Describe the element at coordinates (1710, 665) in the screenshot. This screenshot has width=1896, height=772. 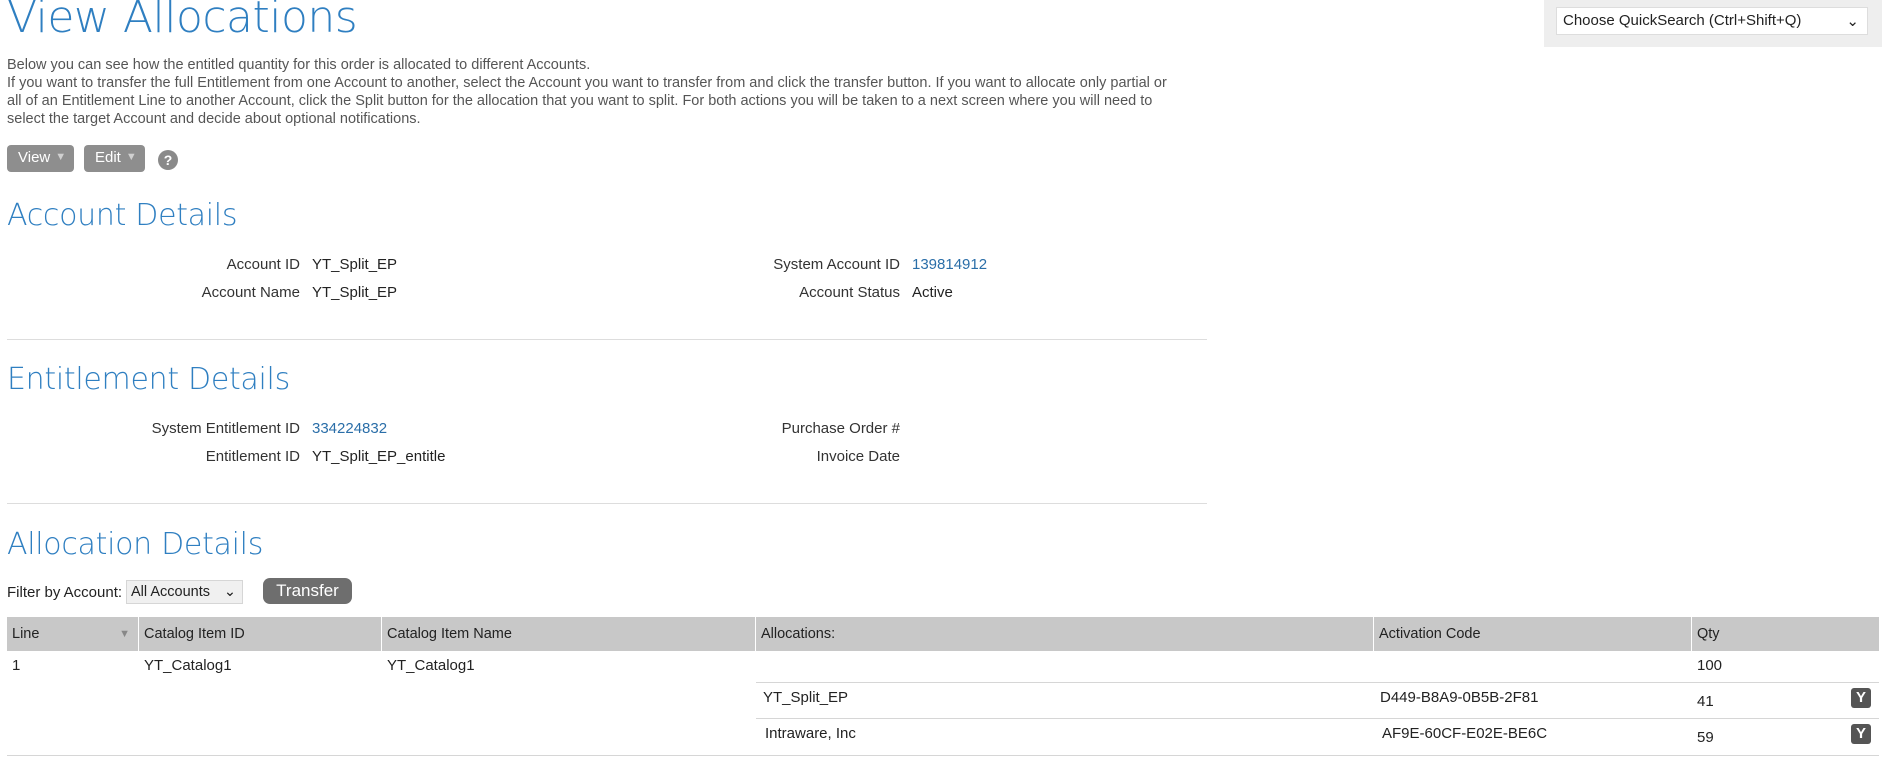
I see `total-qty: 100` at that location.